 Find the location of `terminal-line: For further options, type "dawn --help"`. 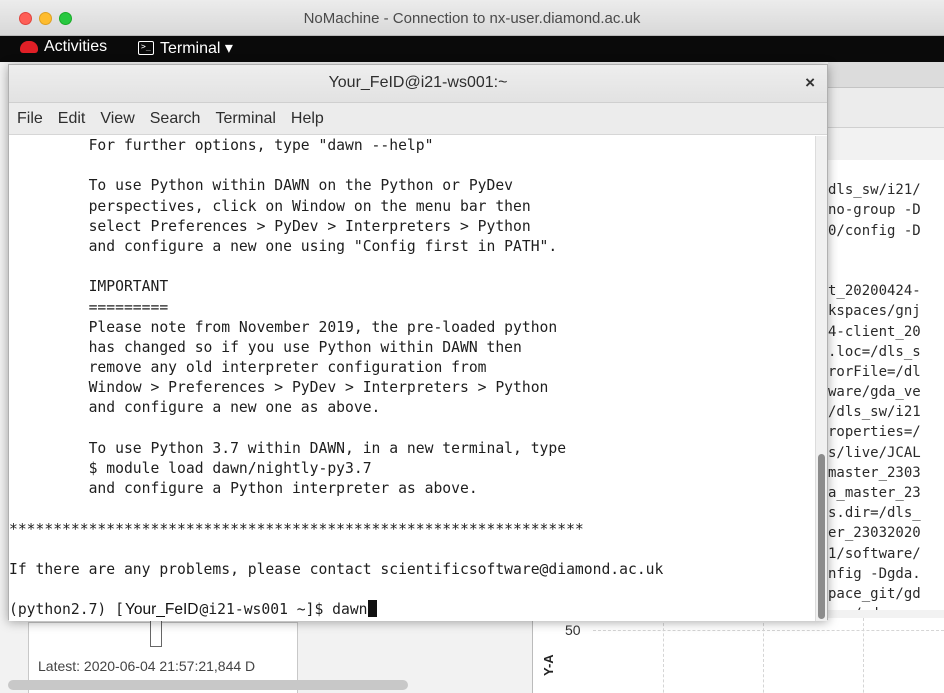

terminal-line: For further options, type "dawn --help" is located at coordinates (221, 145).